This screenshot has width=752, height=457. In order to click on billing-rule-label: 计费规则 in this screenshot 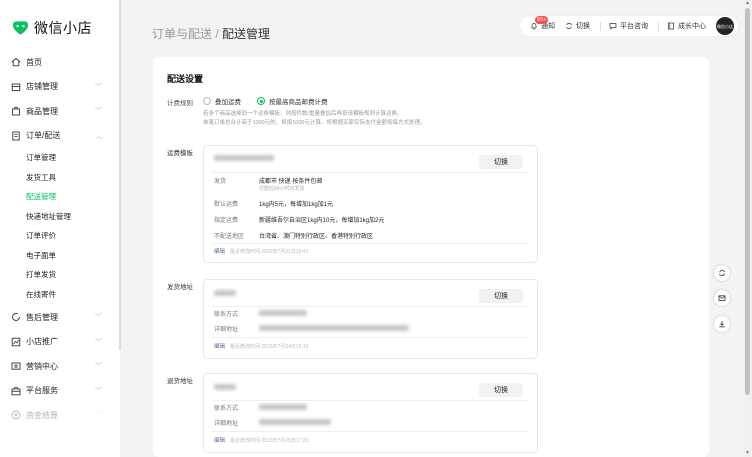, I will do `click(180, 103)`.